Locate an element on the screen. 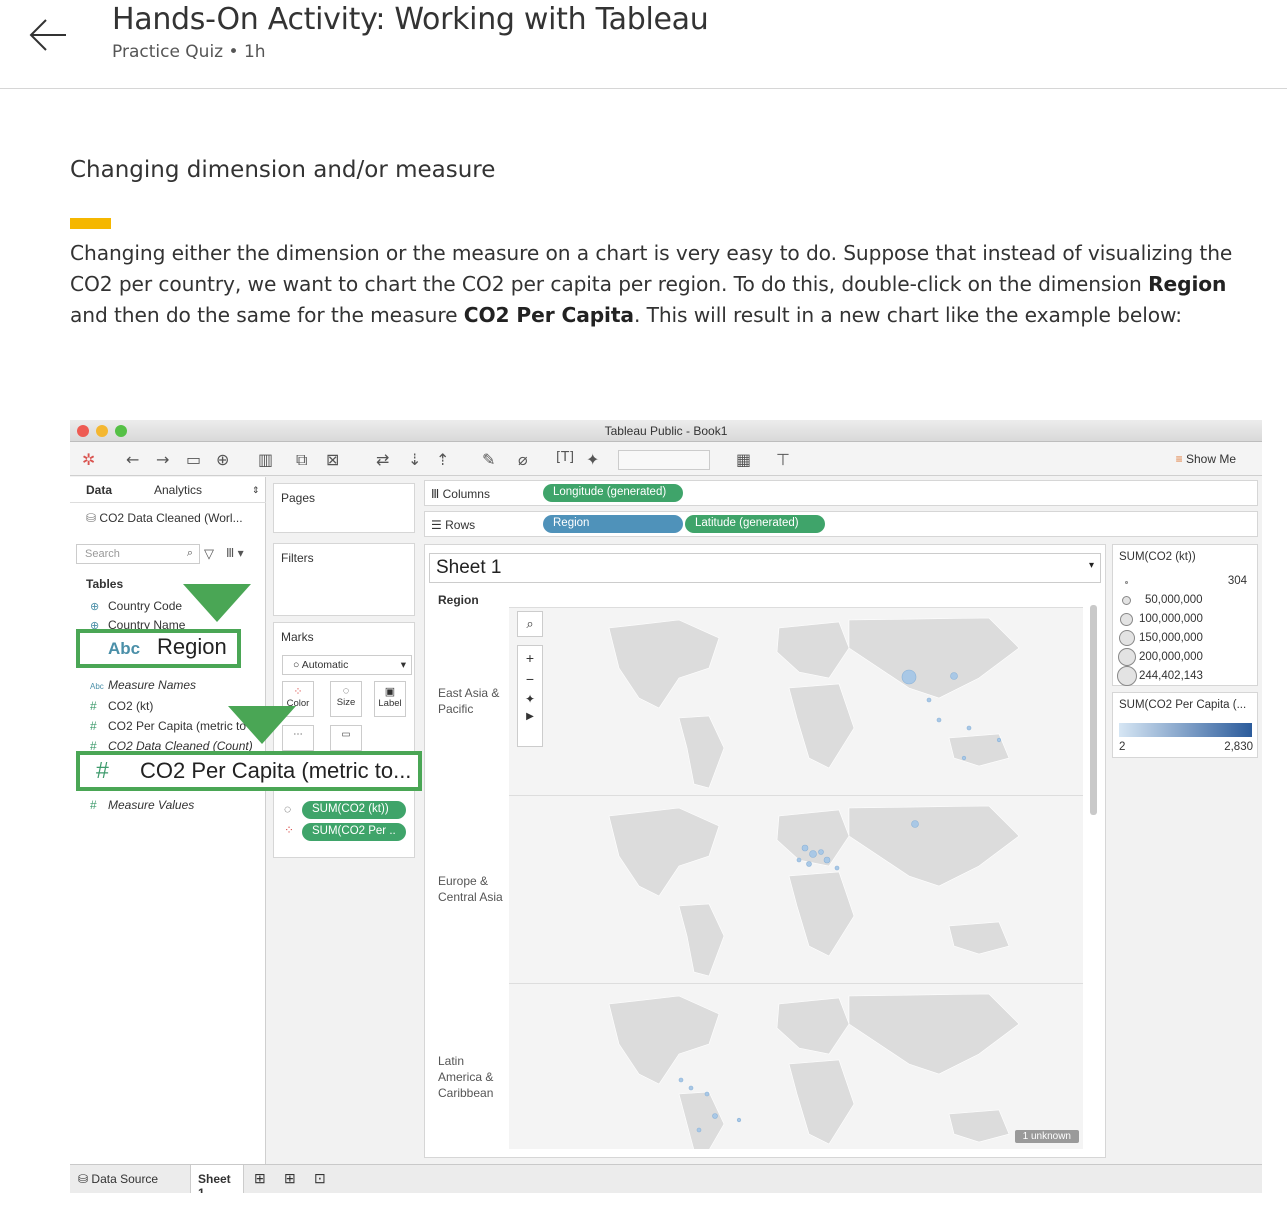 The height and width of the screenshot is (1226, 1287). region-label-east-asia: East Asia & Pacific is located at coordinates (469, 701).